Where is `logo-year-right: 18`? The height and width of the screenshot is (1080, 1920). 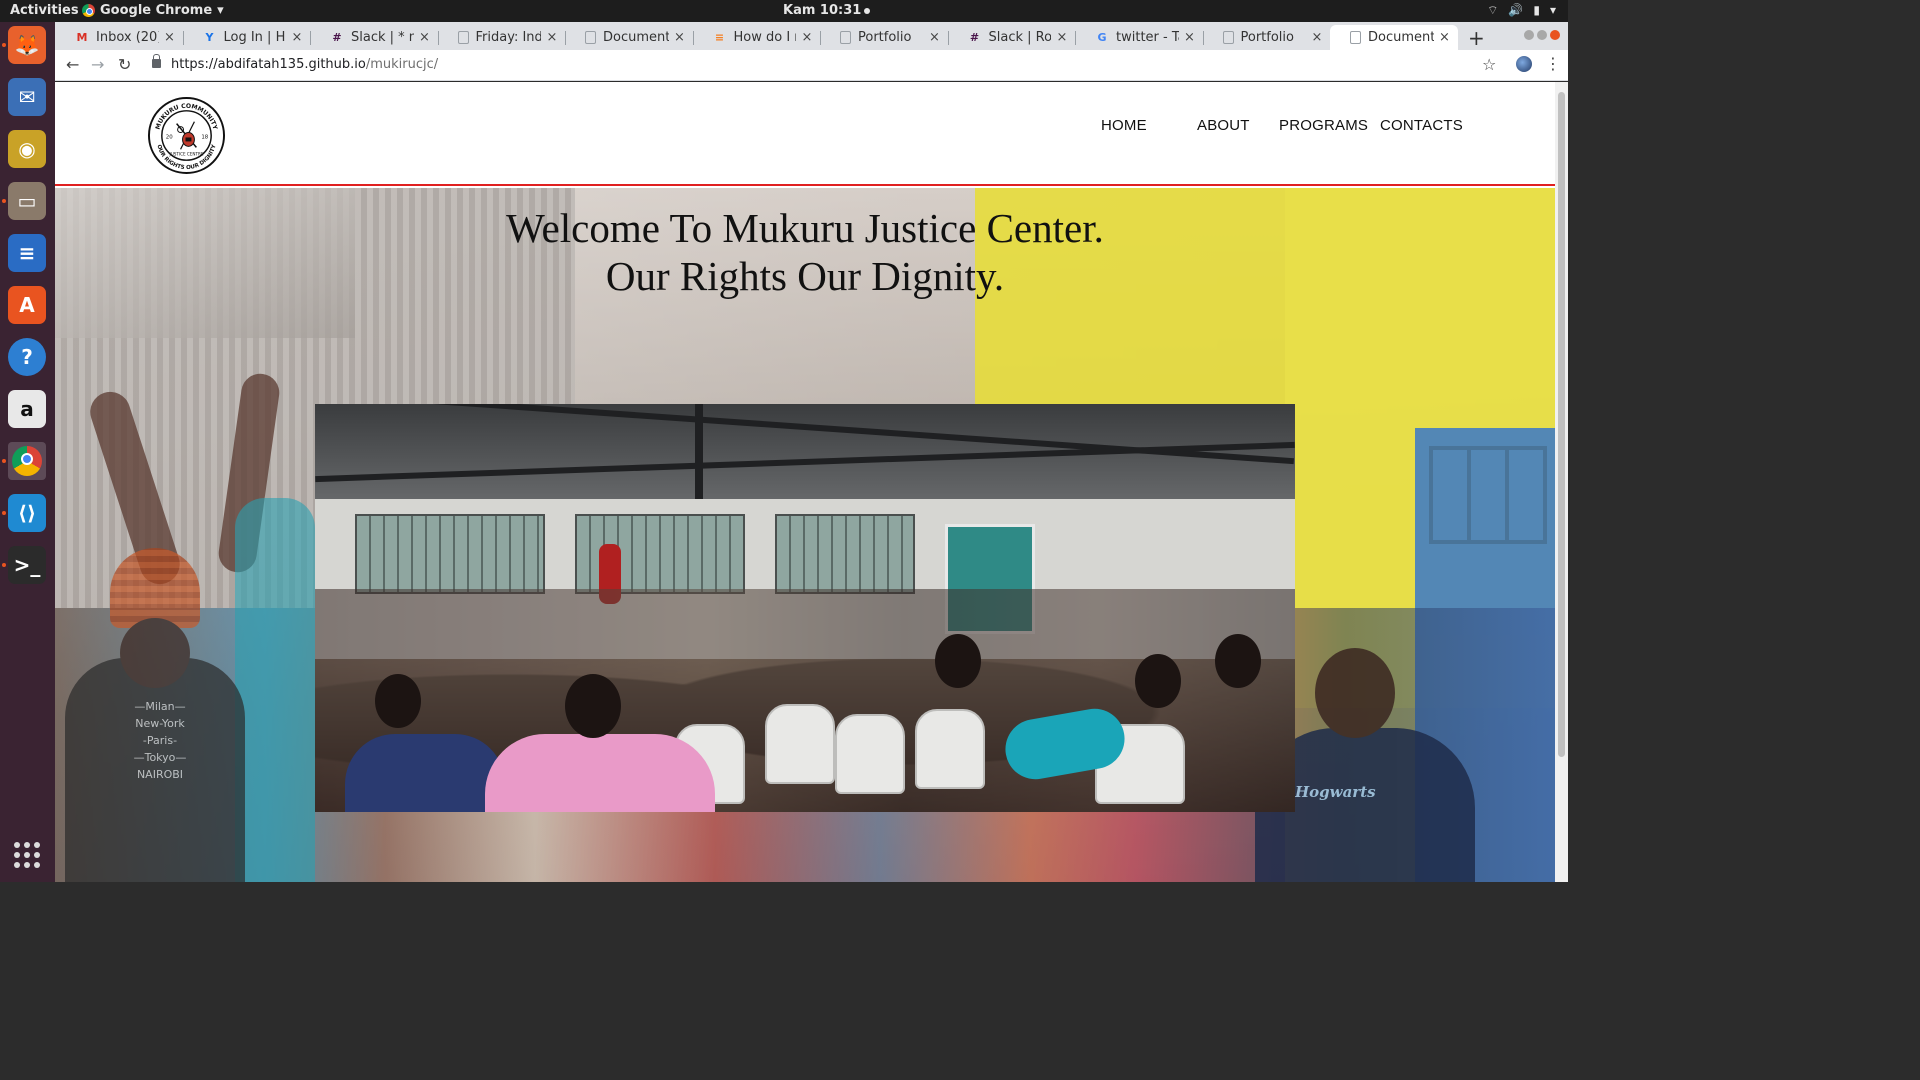 logo-year-right: 18 is located at coordinates (204, 137).